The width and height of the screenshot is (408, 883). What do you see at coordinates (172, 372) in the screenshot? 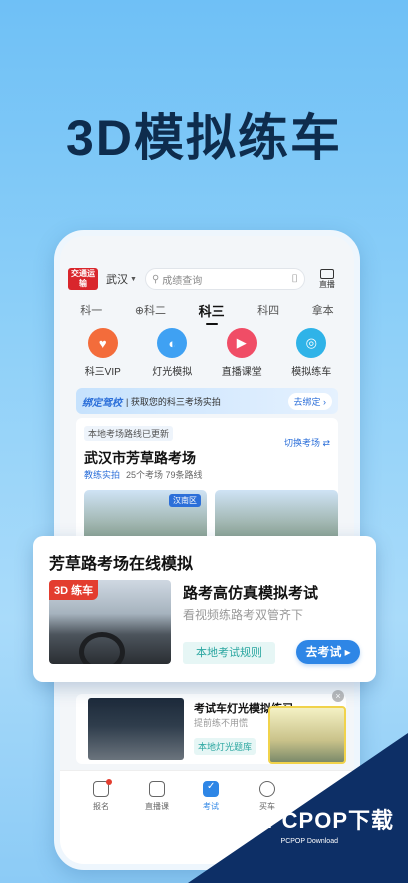
I see `feature-label: 灯光模拟` at bounding box center [172, 372].